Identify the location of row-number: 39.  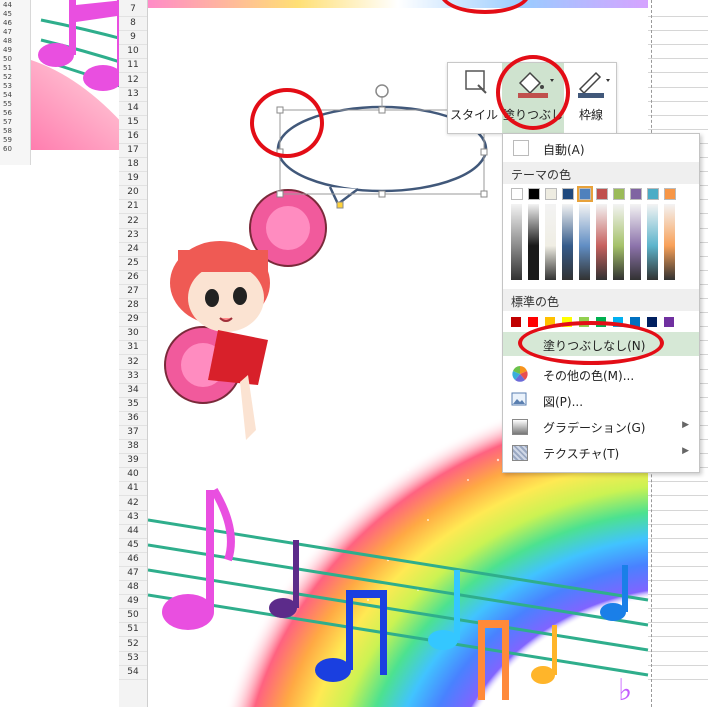
(133, 461).